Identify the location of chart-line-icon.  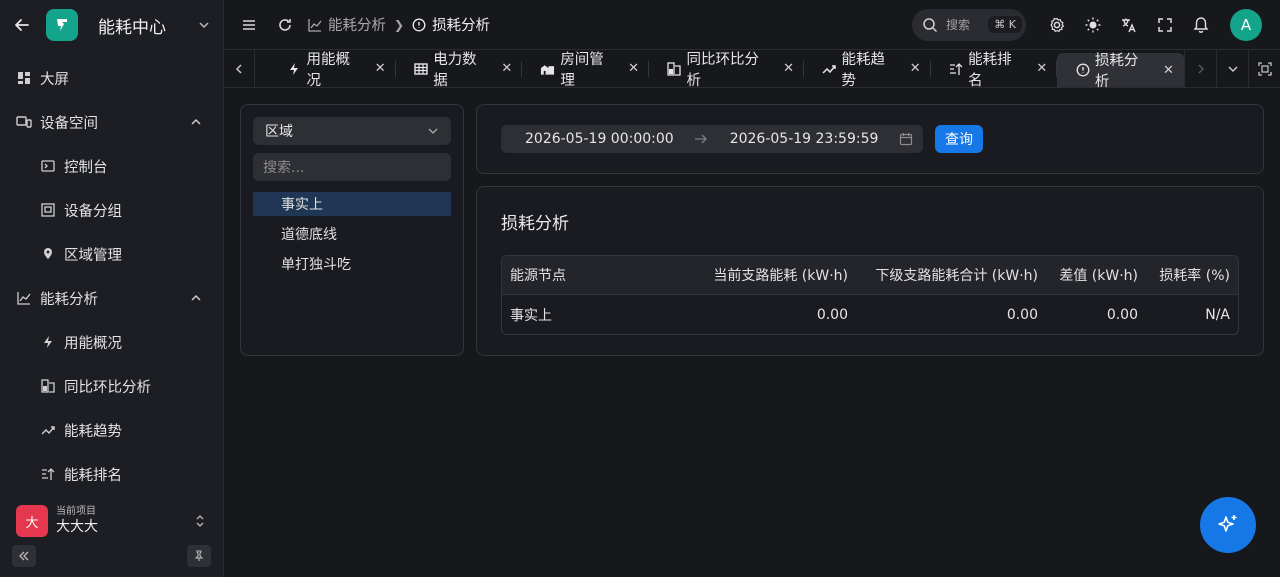
(24, 298).